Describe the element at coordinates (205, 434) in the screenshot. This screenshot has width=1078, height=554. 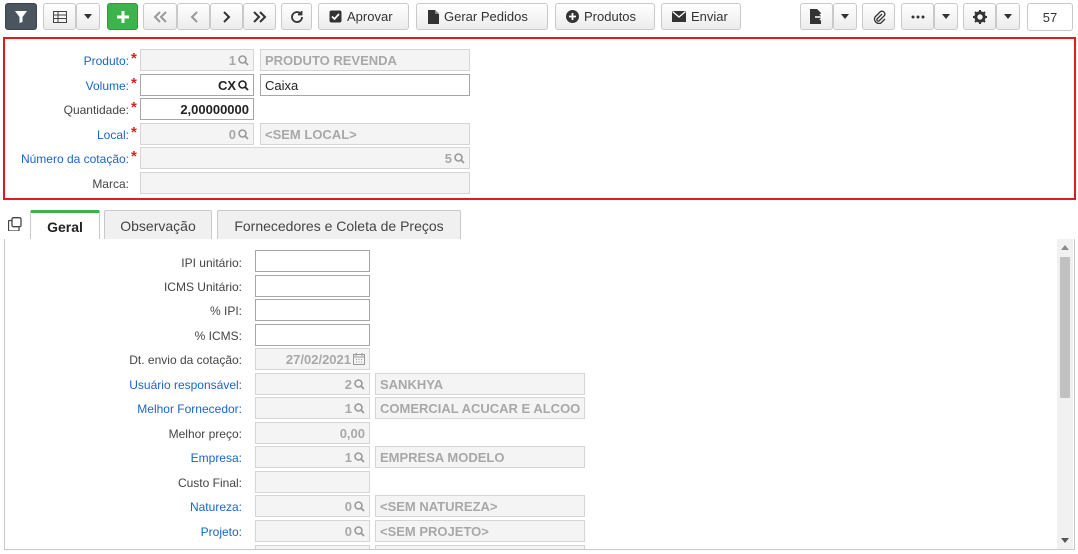
I see `melhor-preco-label: Melhor preço:` at that location.